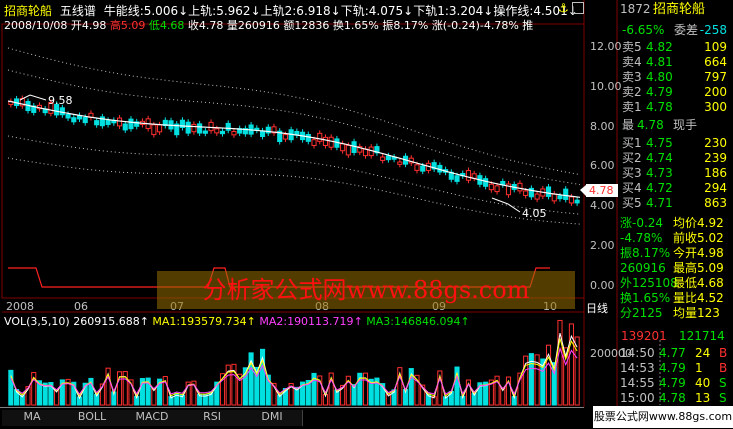 The width and height of the screenshot is (733, 429). I want to click on tab-rsi: RSI, so click(212, 418).